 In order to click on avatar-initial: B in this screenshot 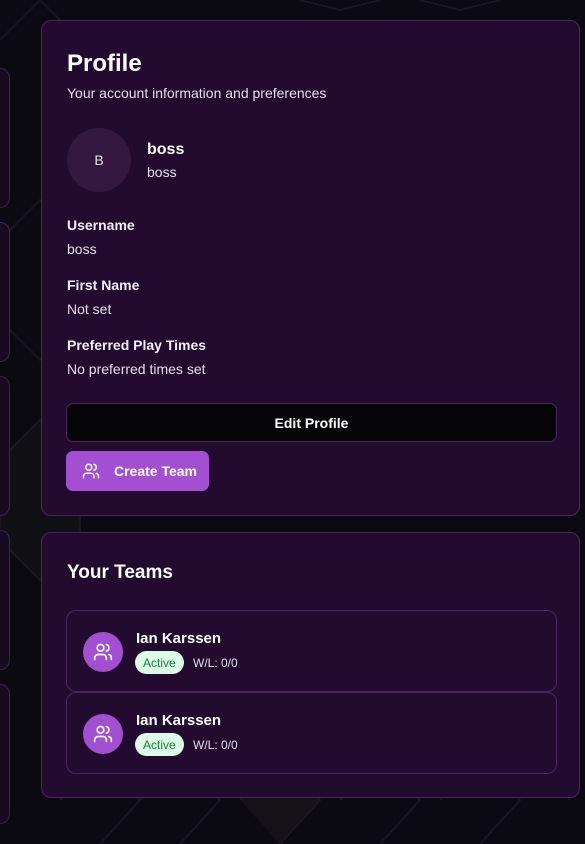, I will do `click(99, 160)`.